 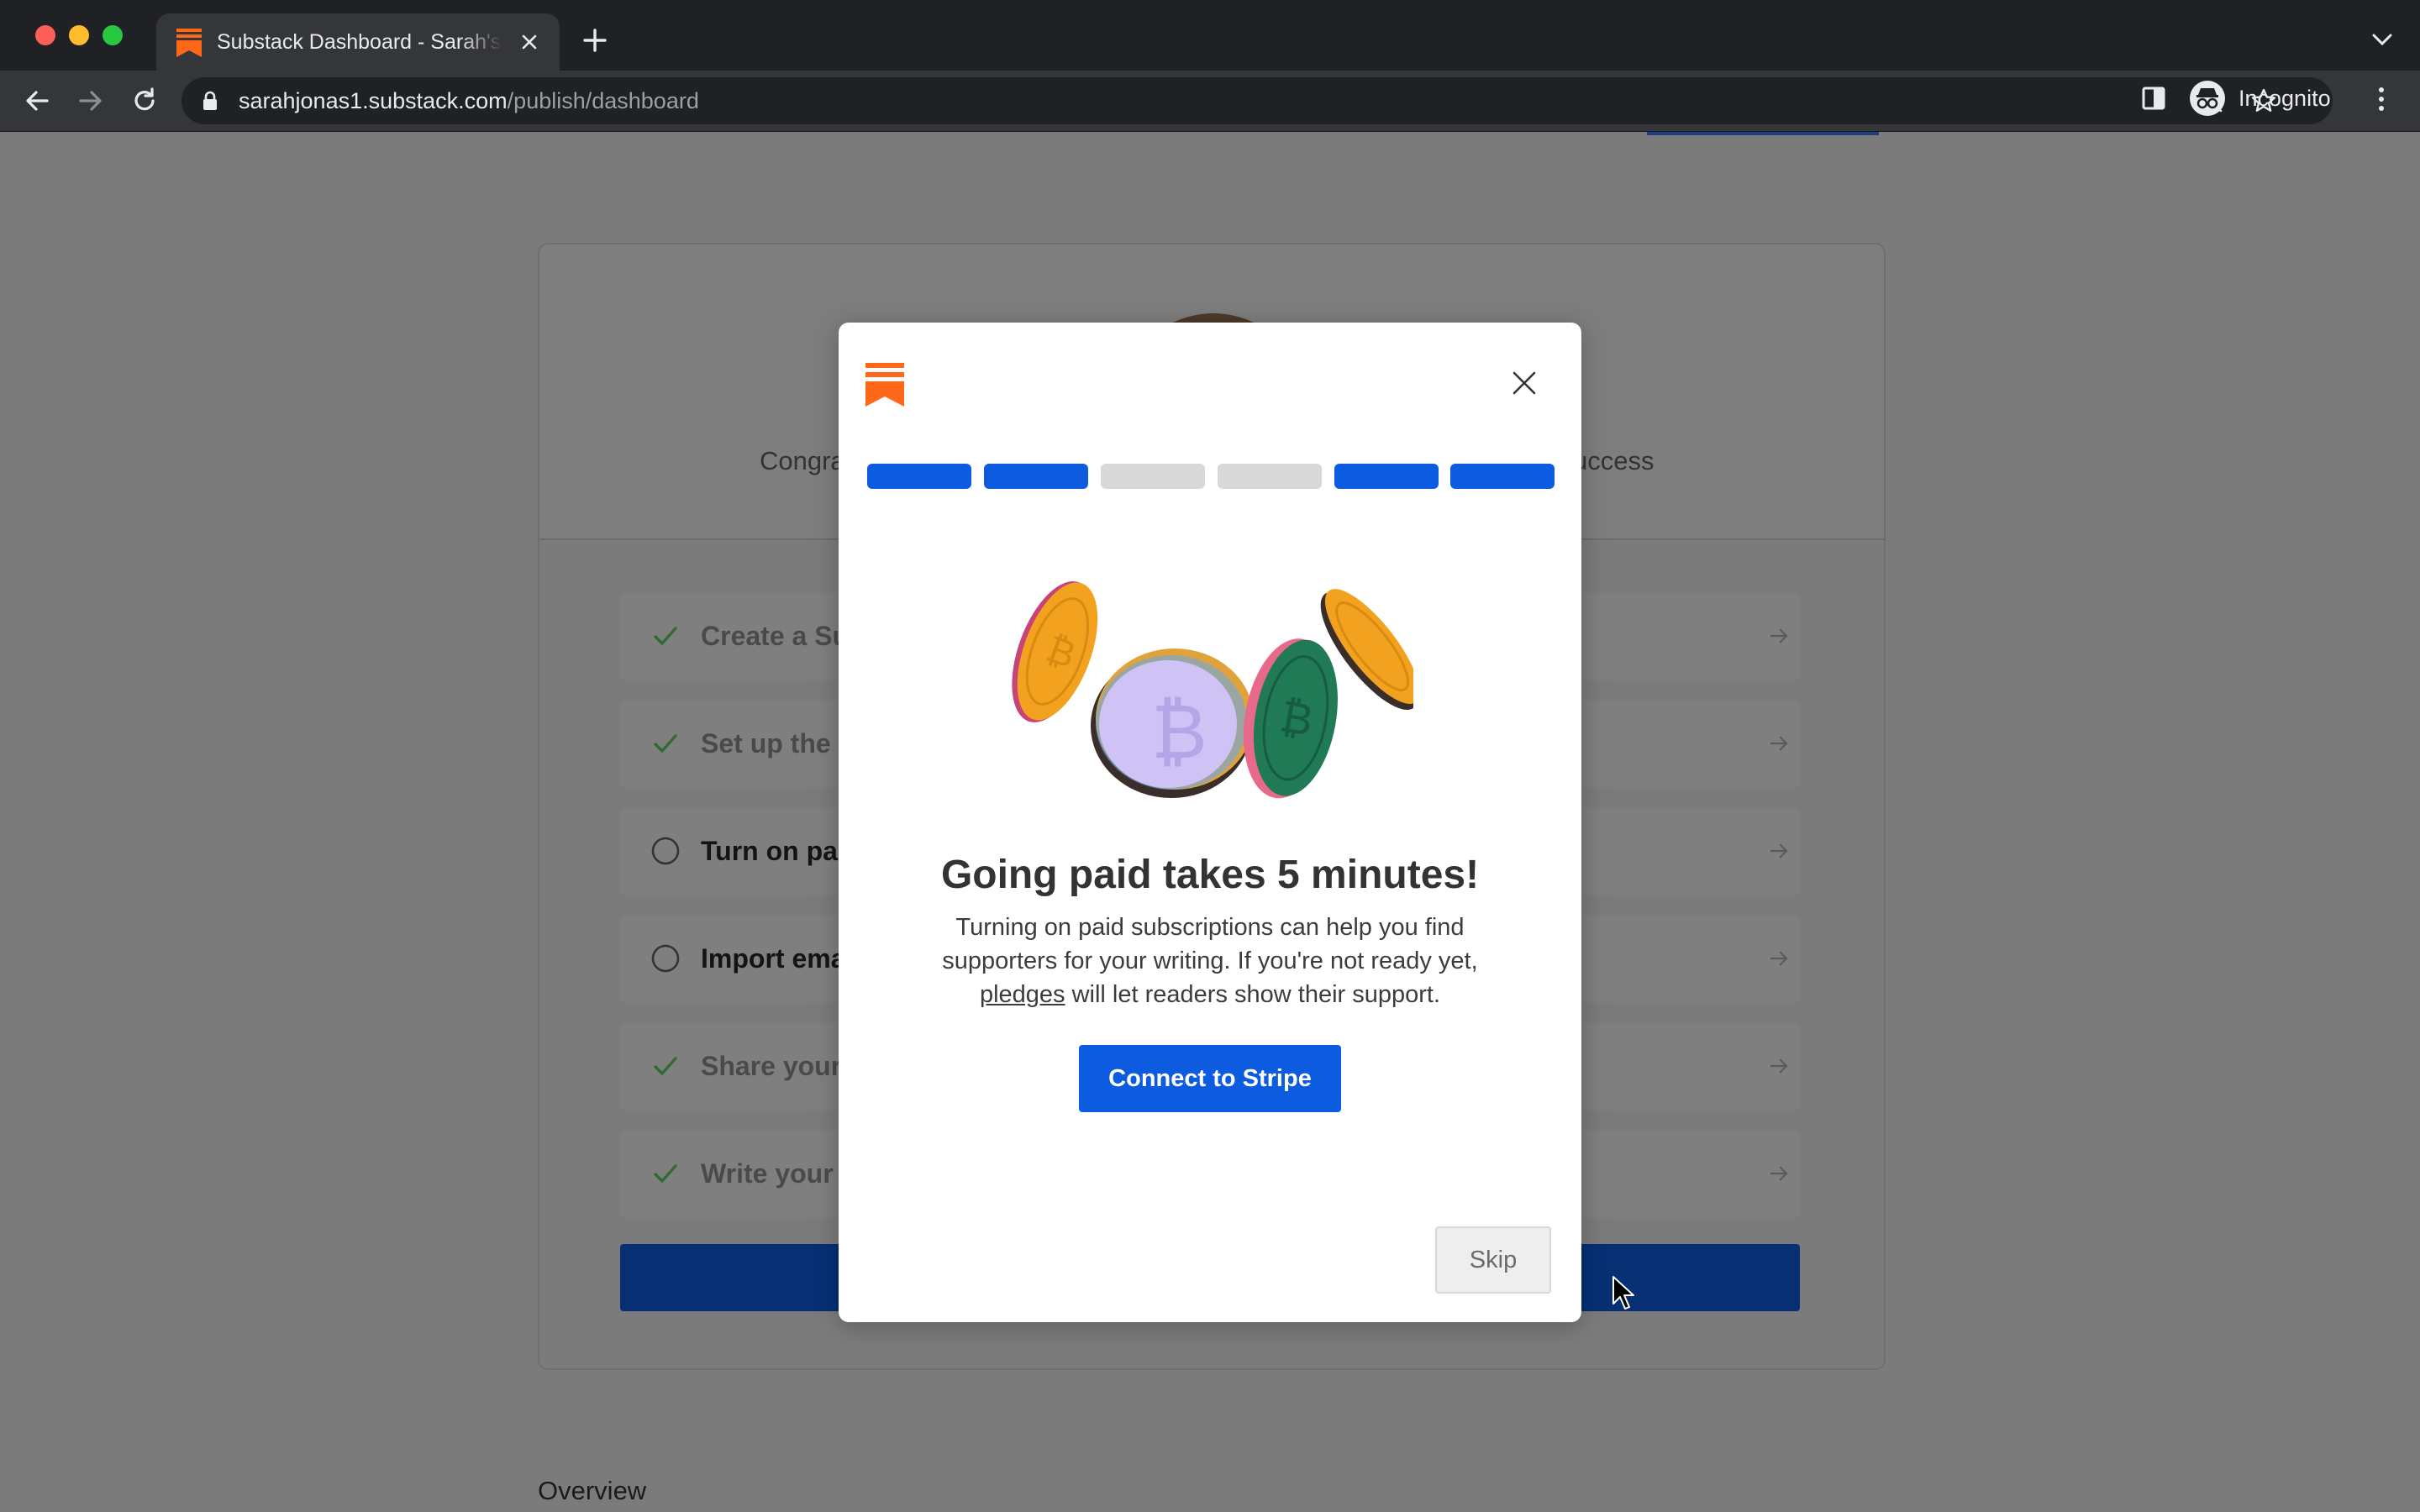 What do you see at coordinates (210, 101) in the screenshot?
I see `lock-icon` at bounding box center [210, 101].